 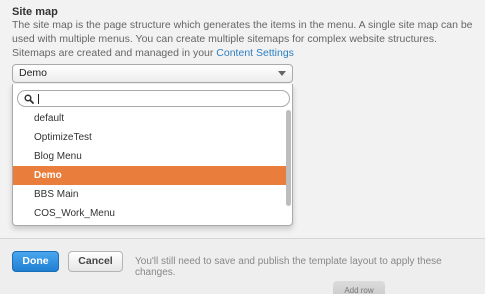 I want to click on cancel-button: Cancel, so click(x=95, y=261).